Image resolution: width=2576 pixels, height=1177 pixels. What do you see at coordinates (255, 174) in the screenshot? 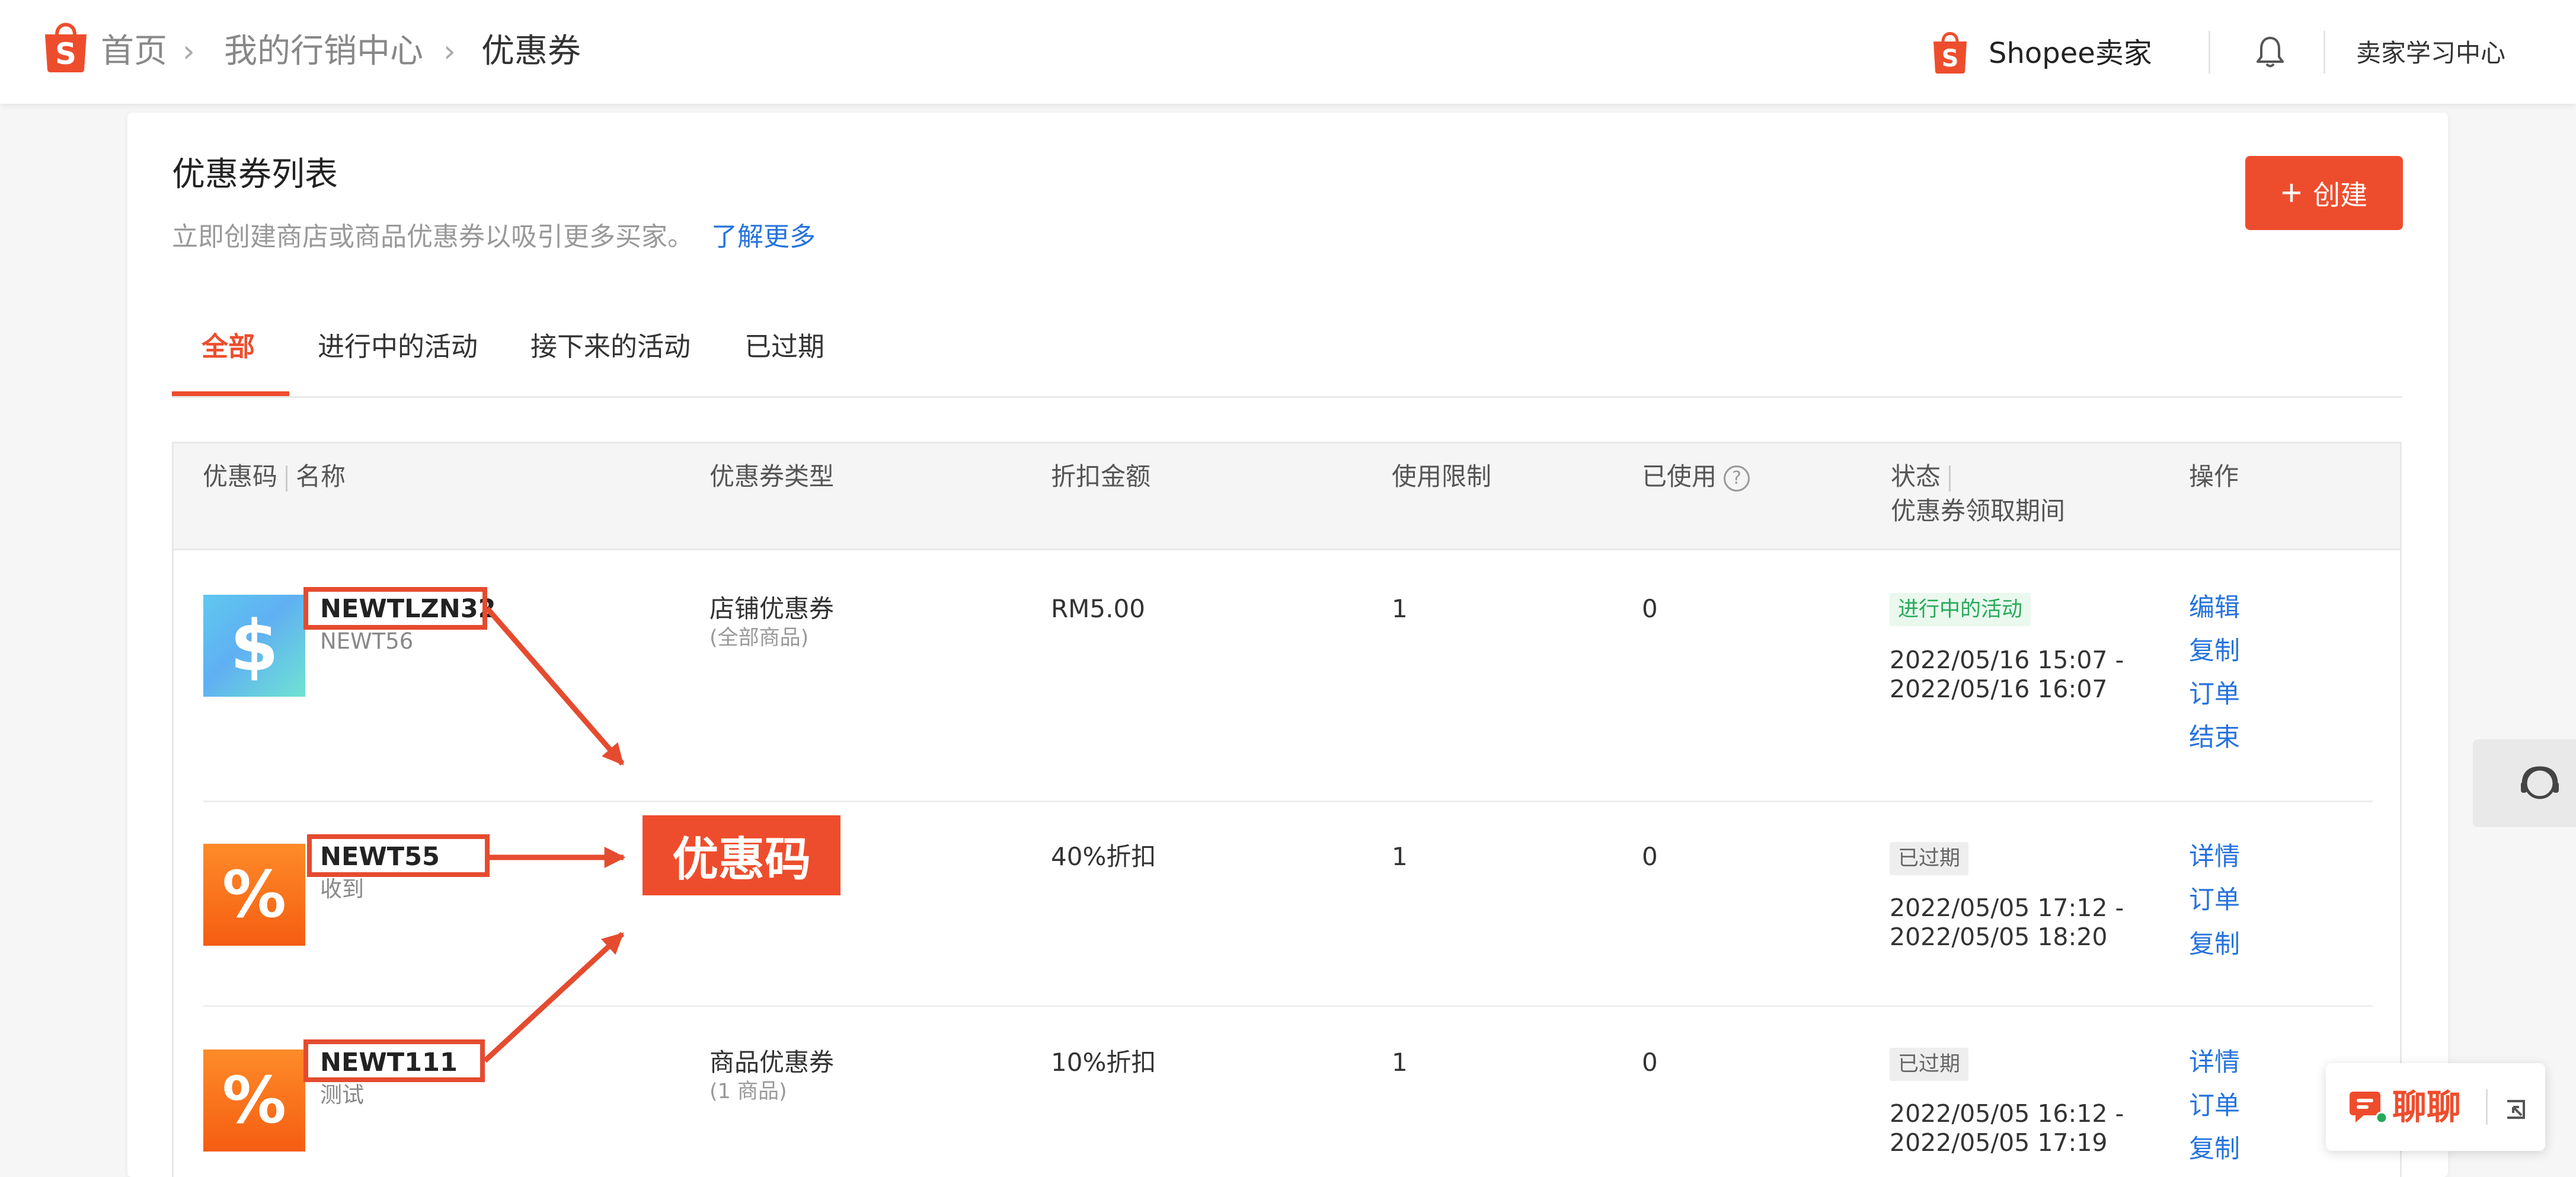
I see `page-title: 优惠券列表` at bounding box center [255, 174].